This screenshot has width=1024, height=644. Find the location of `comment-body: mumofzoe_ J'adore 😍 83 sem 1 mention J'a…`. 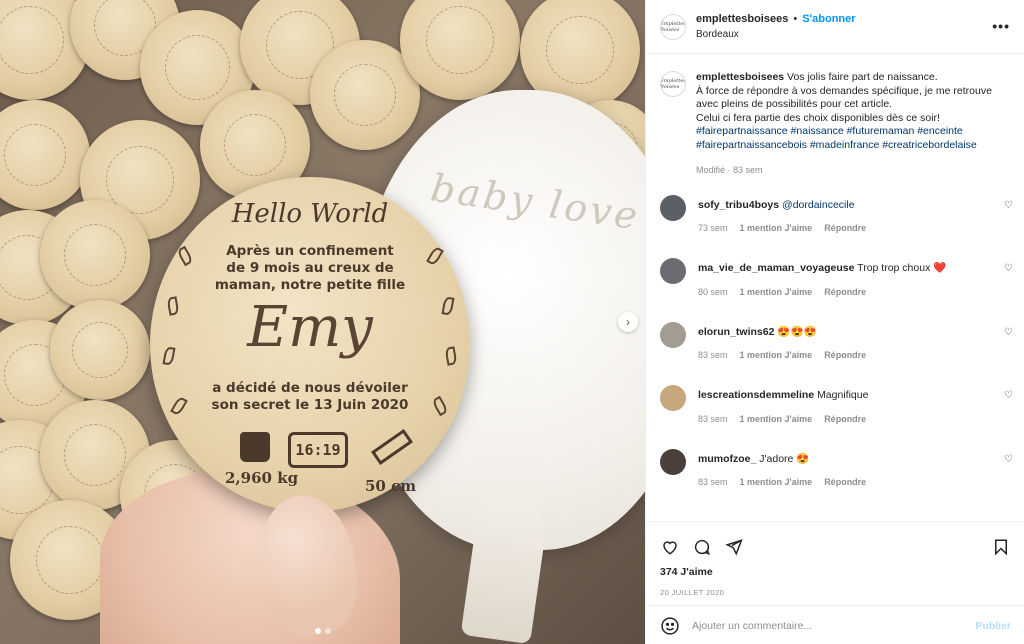

comment-body: mumofzoe_ J'adore 😍 83 sem 1 mention J'a… is located at coordinates (843, 468).